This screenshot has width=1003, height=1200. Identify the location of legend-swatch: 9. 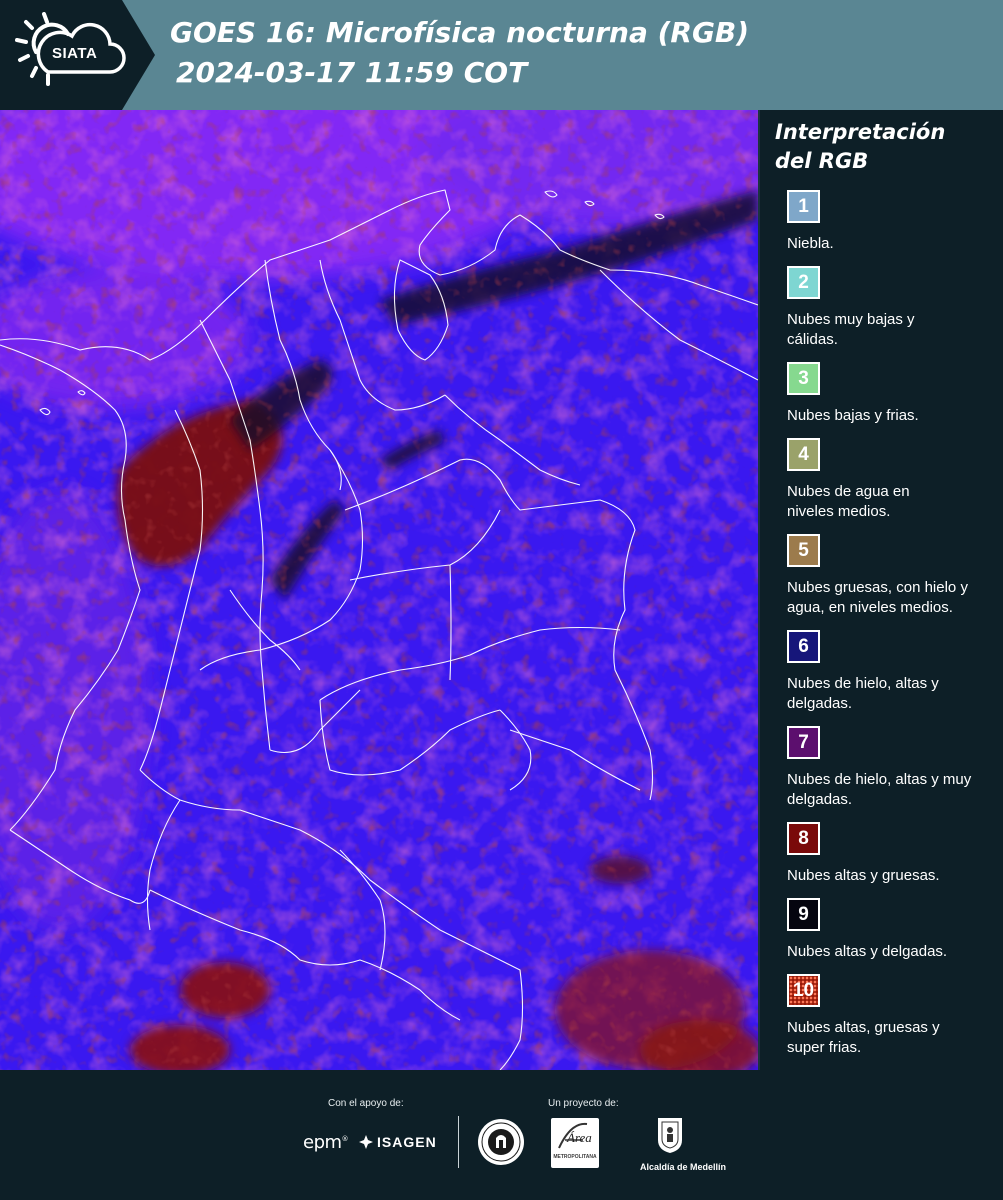
(803, 914).